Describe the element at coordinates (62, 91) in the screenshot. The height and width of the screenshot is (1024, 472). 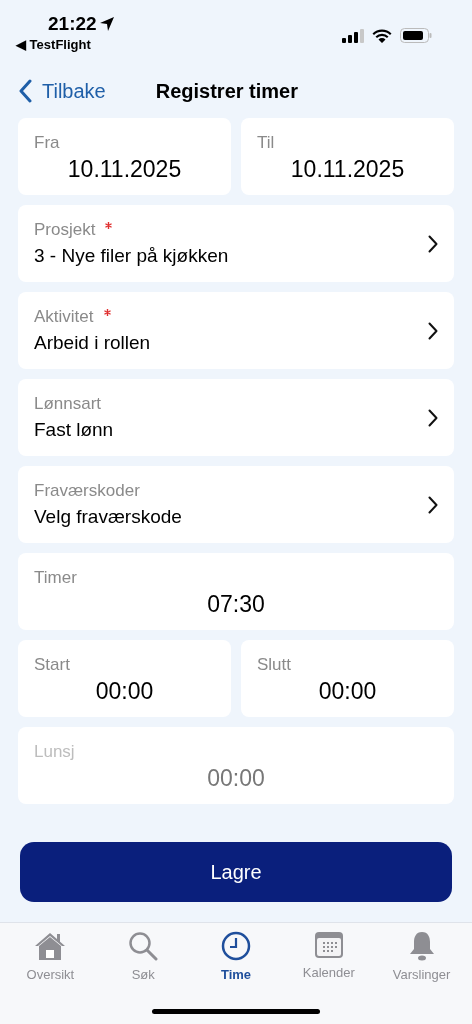
I see `back-button: Tilbake` at that location.